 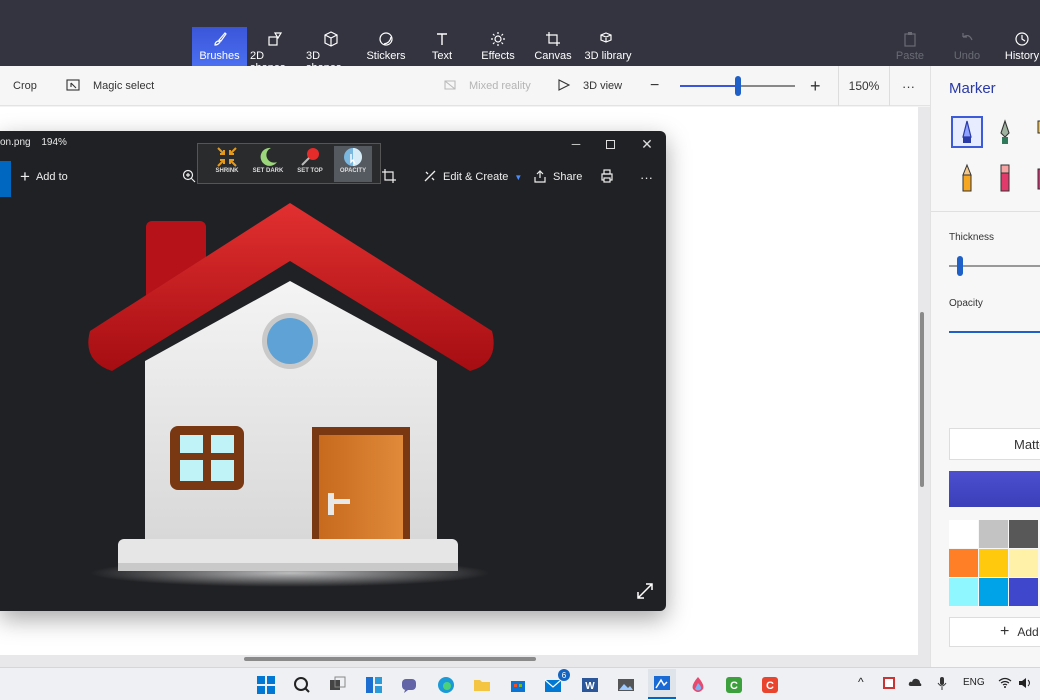 What do you see at coordinates (709, 86) in the screenshot?
I see `zoom-slider-fill` at bounding box center [709, 86].